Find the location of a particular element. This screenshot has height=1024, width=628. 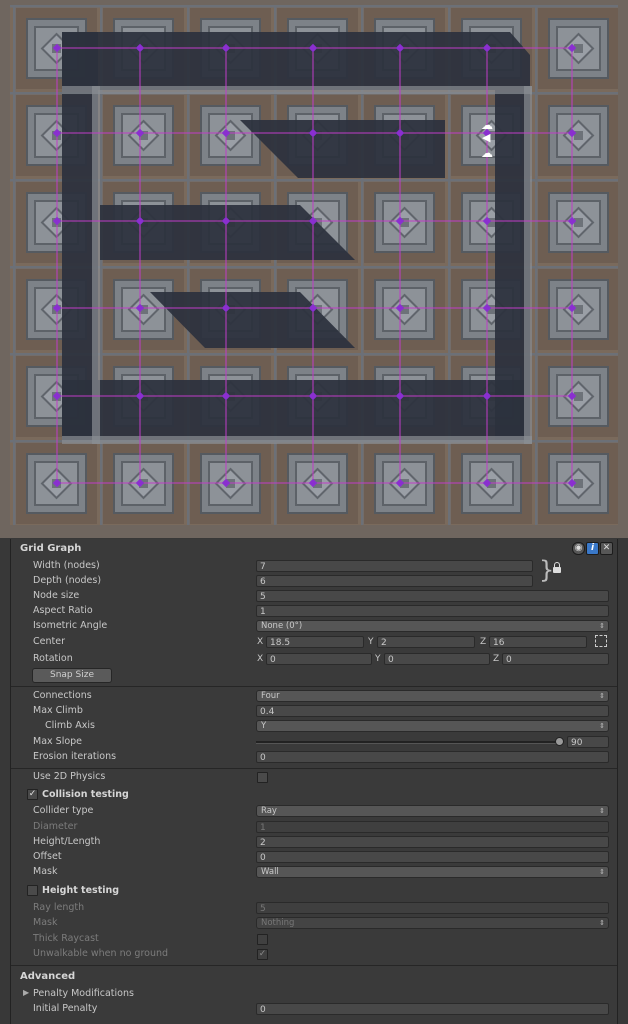

max-slope-track is located at coordinates (408, 742).